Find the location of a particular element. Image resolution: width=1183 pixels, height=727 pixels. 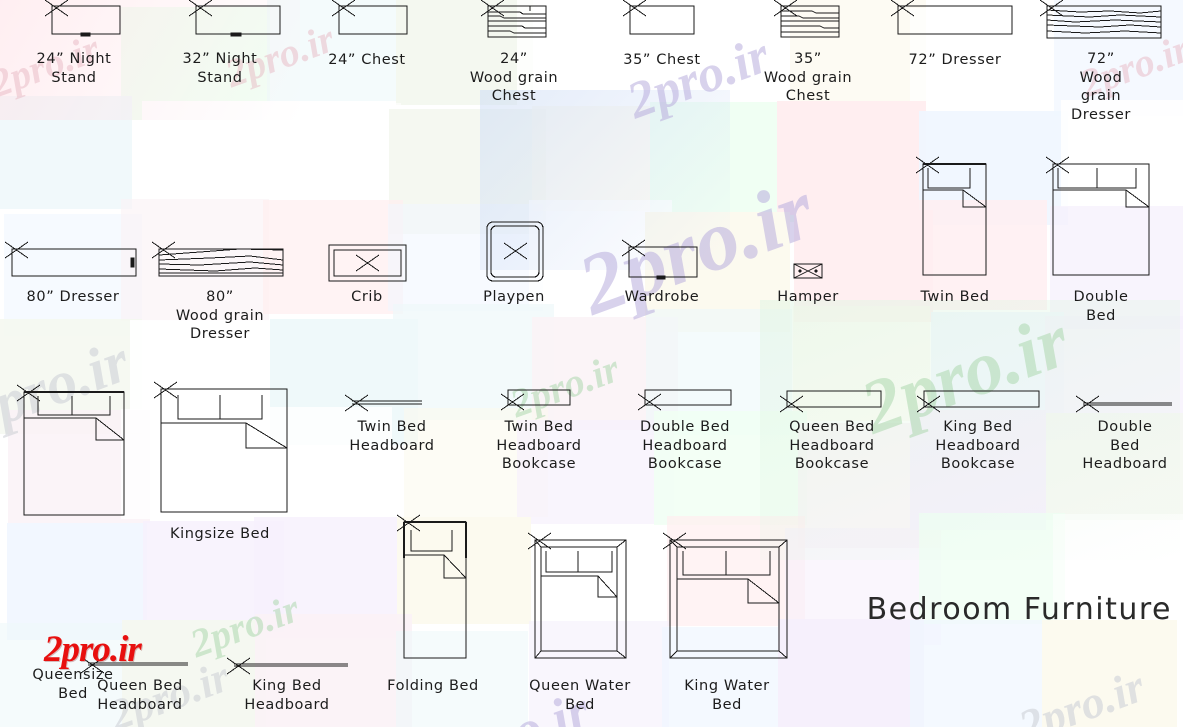

block-hamper is located at coordinates (808, 271).